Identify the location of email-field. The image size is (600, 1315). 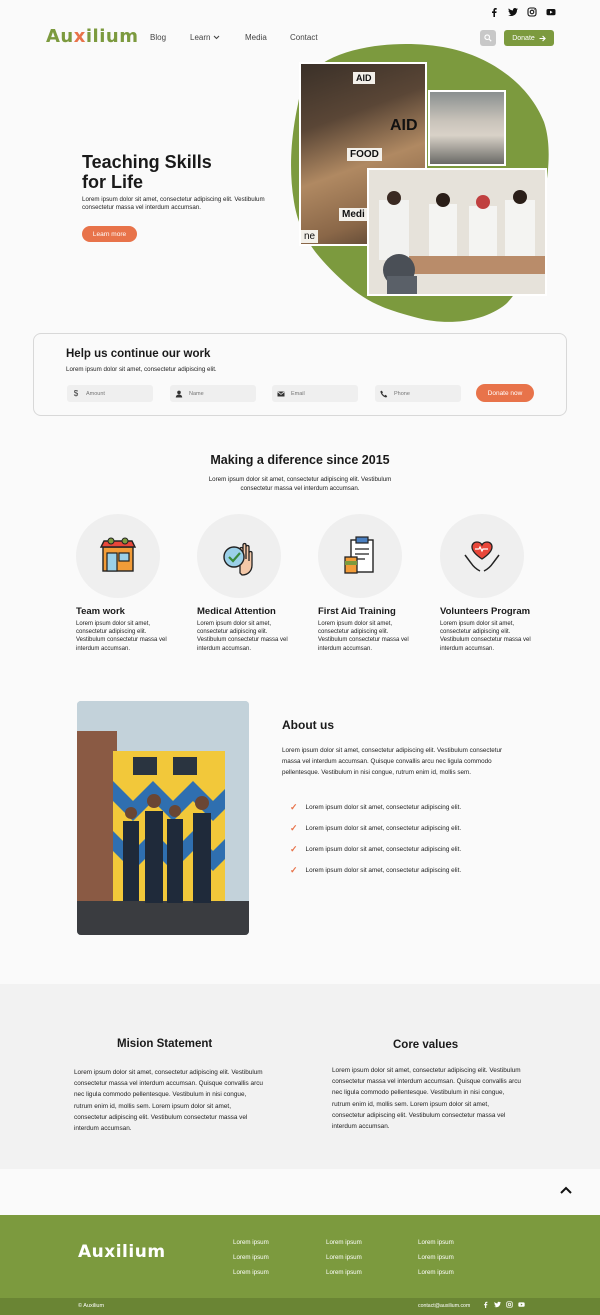
(315, 393).